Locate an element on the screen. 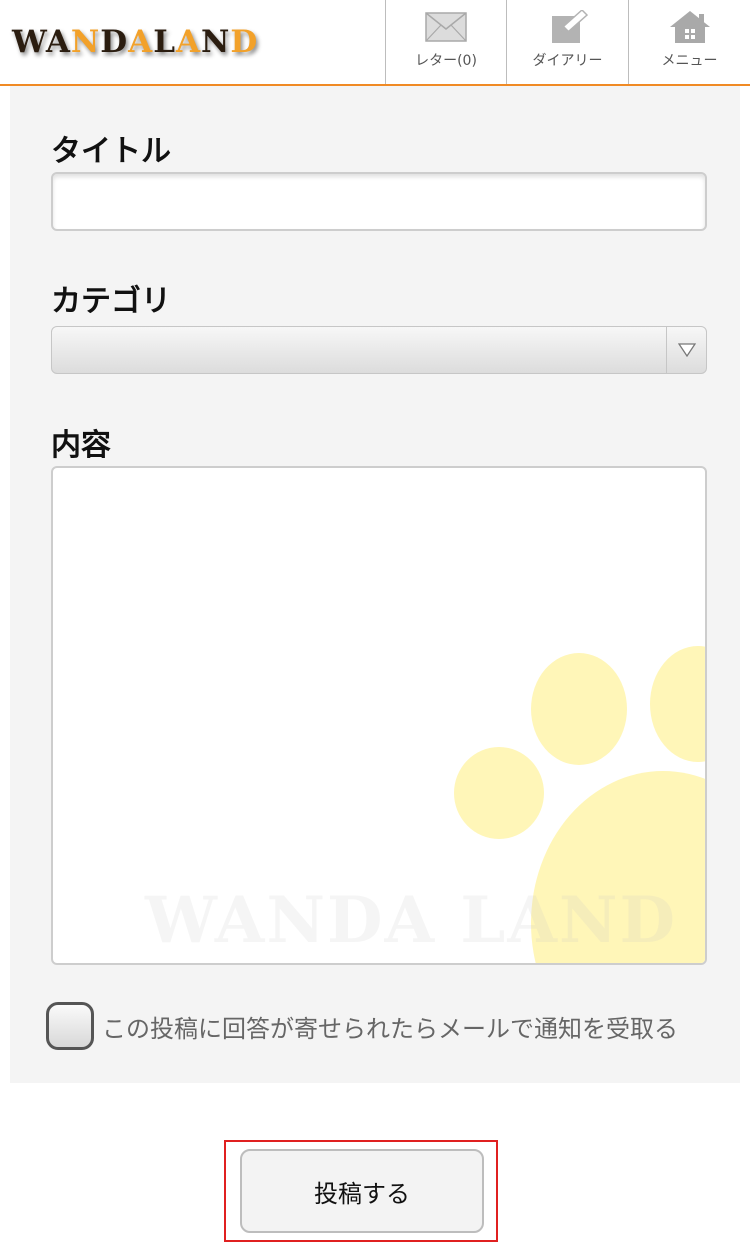 This screenshot has height=1245, width=750. title-input is located at coordinates (379, 201).